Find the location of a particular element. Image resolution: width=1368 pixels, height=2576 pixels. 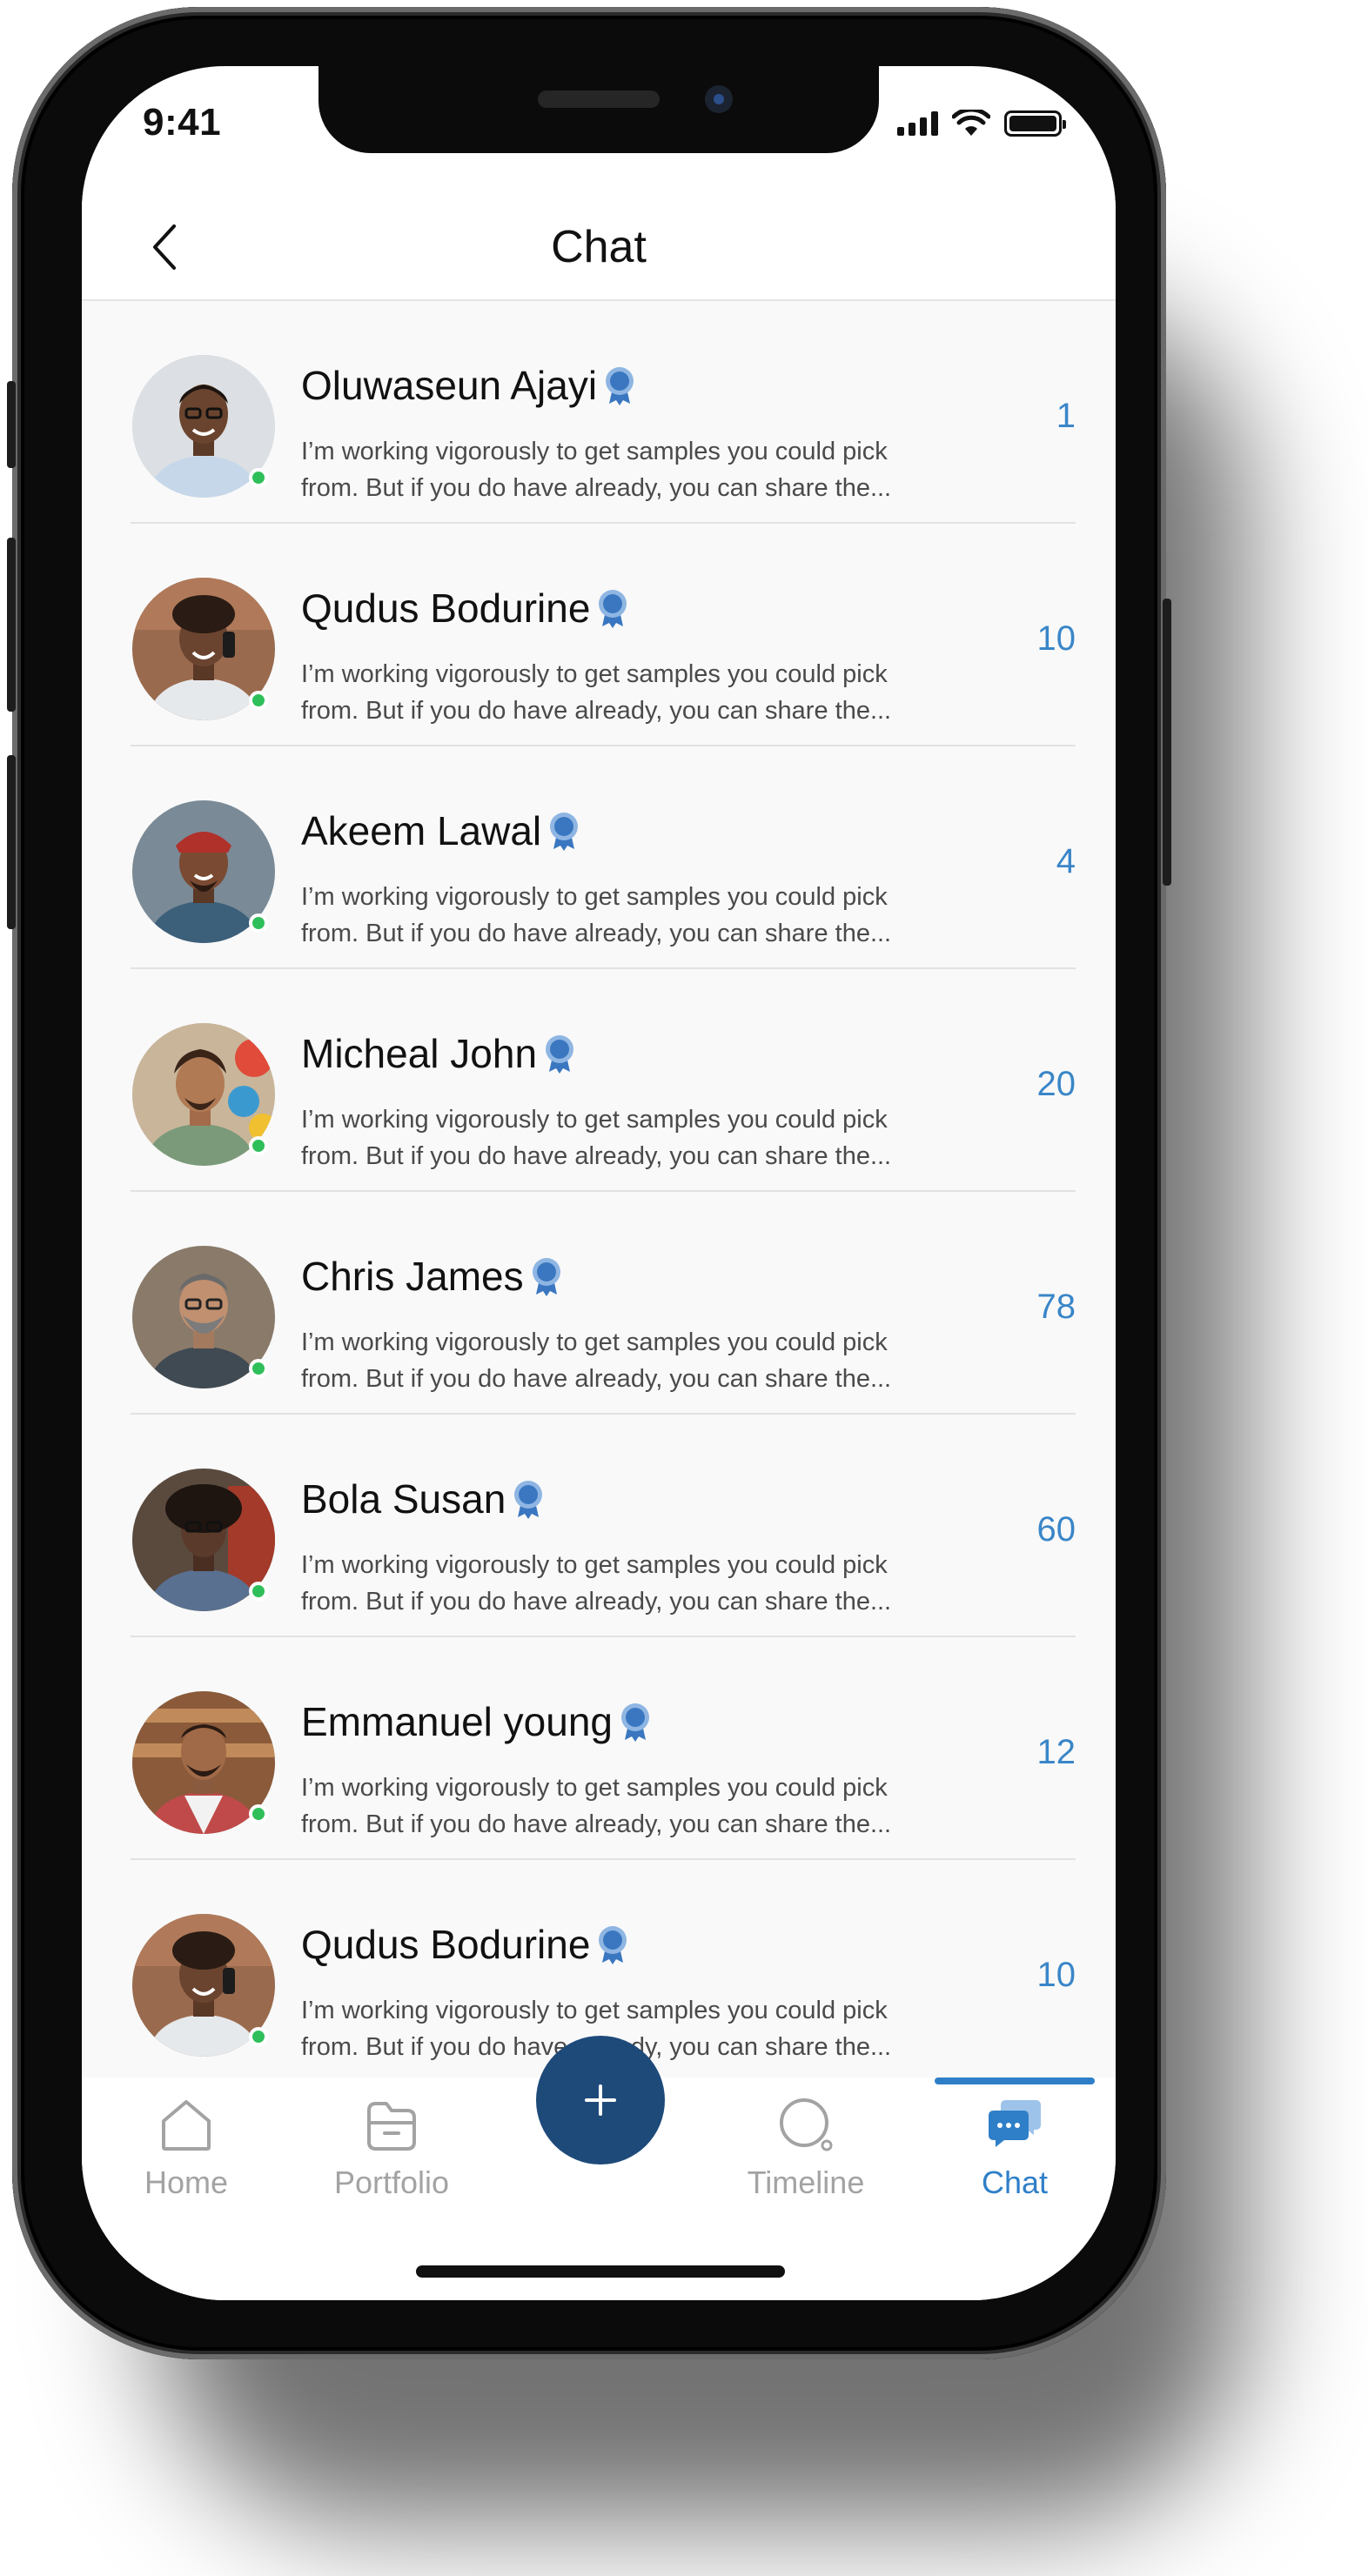

tab-home: Home is located at coordinates (186, 2147).